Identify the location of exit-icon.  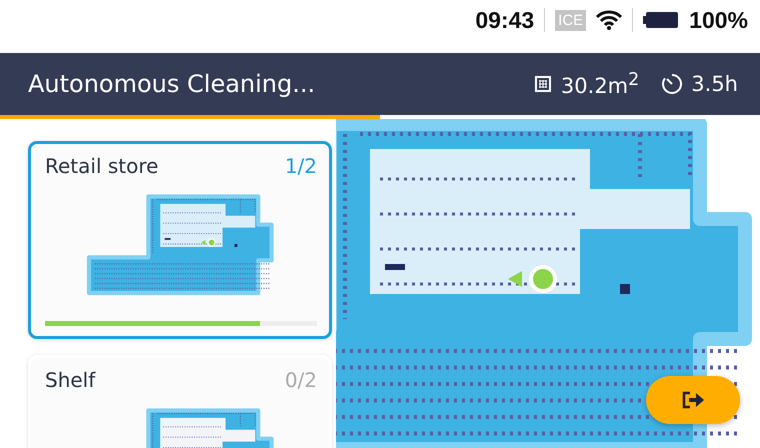
(693, 400).